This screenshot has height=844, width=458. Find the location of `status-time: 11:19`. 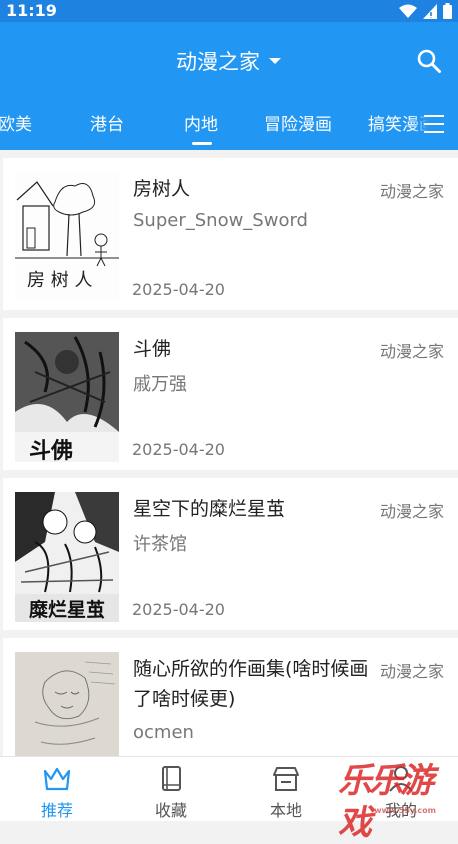

status-time: 11:19 is located at coordinates (31, 10).